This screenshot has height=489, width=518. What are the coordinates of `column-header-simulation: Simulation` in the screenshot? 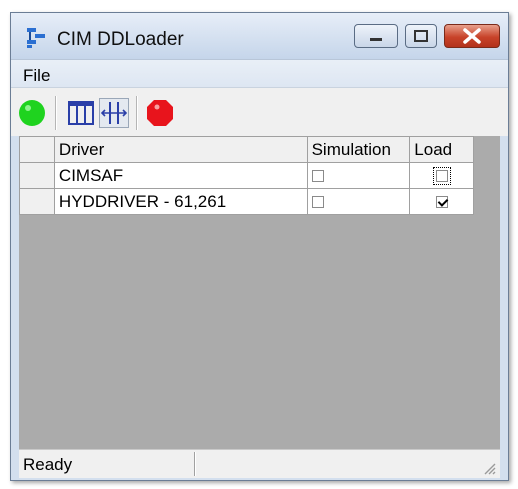 It's located at (358, 149).